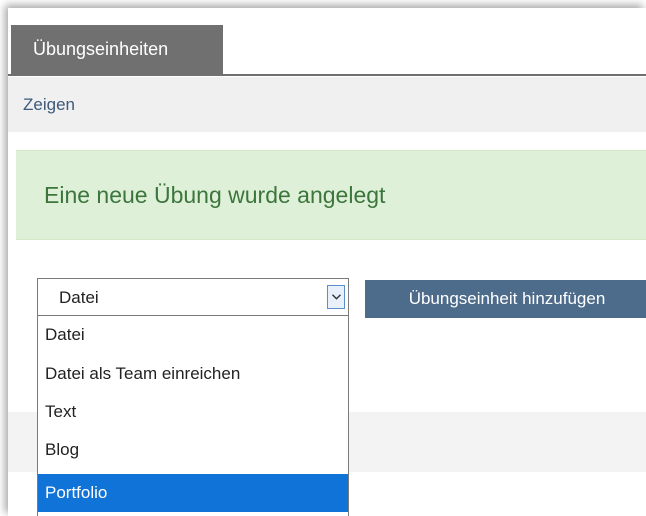  I want to click on select-current-value: Datei, so click(79, 297).